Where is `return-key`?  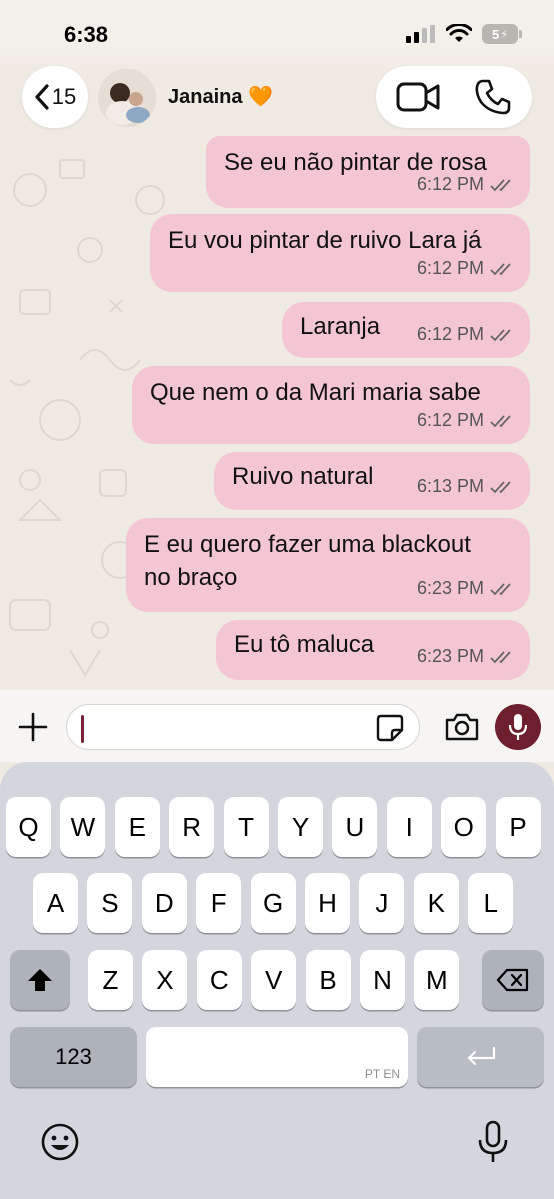 return-key is located at coordinates (480, 1057).